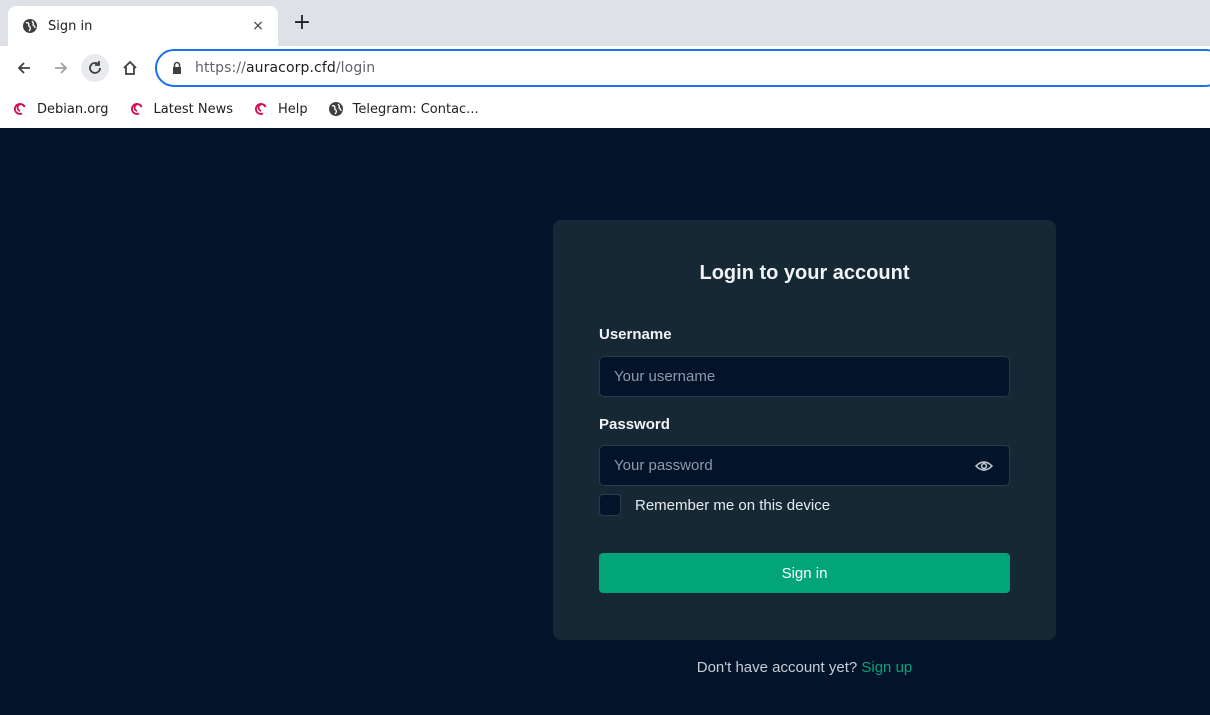 The width and height of the screenshot is (1210, 715). I want to click on bookmark-debian: Debian.org, so click(60, 109).